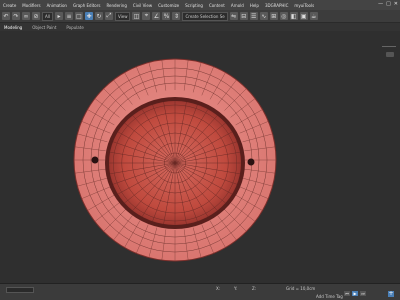 The height and width of the screenshot is (300, 400). I want to click on select-by-name-icon: ≡, so click(68, 16).